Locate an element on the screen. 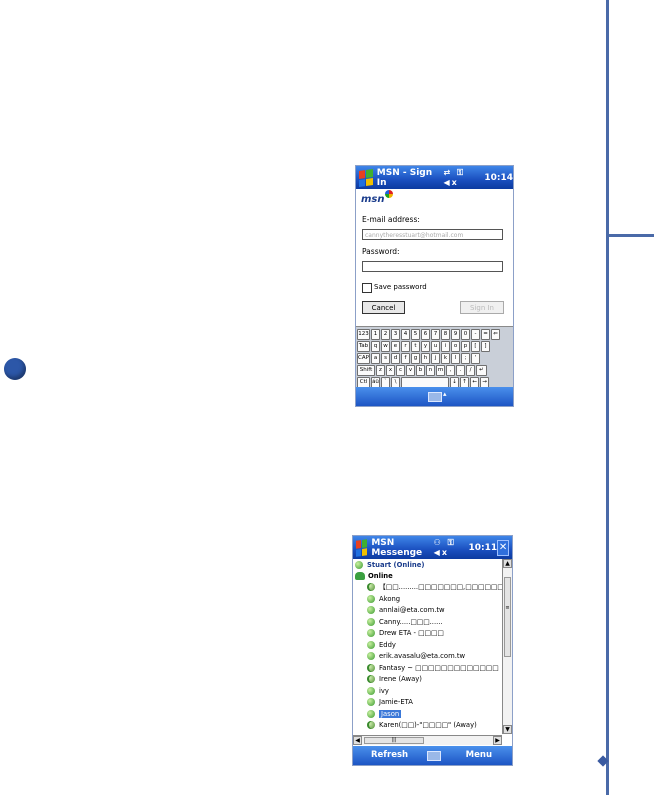  keyboard-key: c is located at coordinates (400, 370).